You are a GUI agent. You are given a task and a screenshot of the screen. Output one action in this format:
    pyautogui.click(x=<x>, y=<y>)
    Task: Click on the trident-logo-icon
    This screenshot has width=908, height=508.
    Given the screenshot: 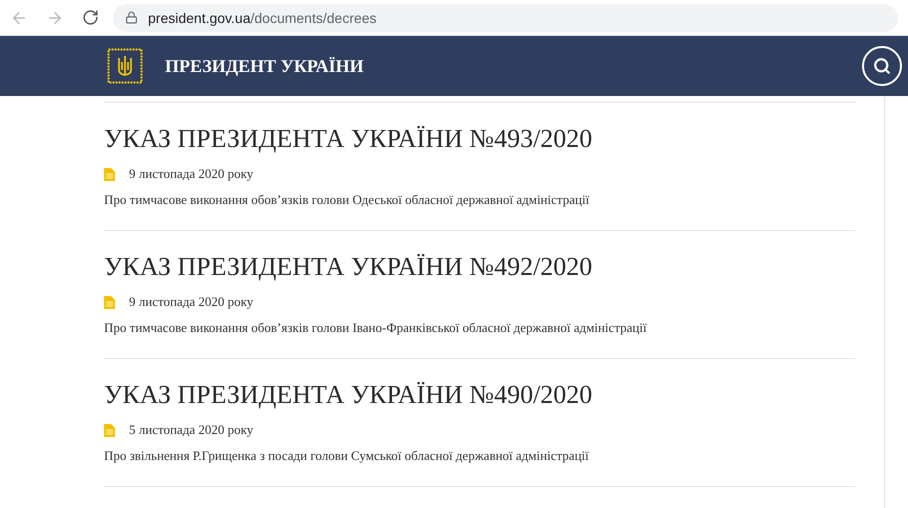 What is the action you would take?
    pyautogui.click(x=125, y=66)
    